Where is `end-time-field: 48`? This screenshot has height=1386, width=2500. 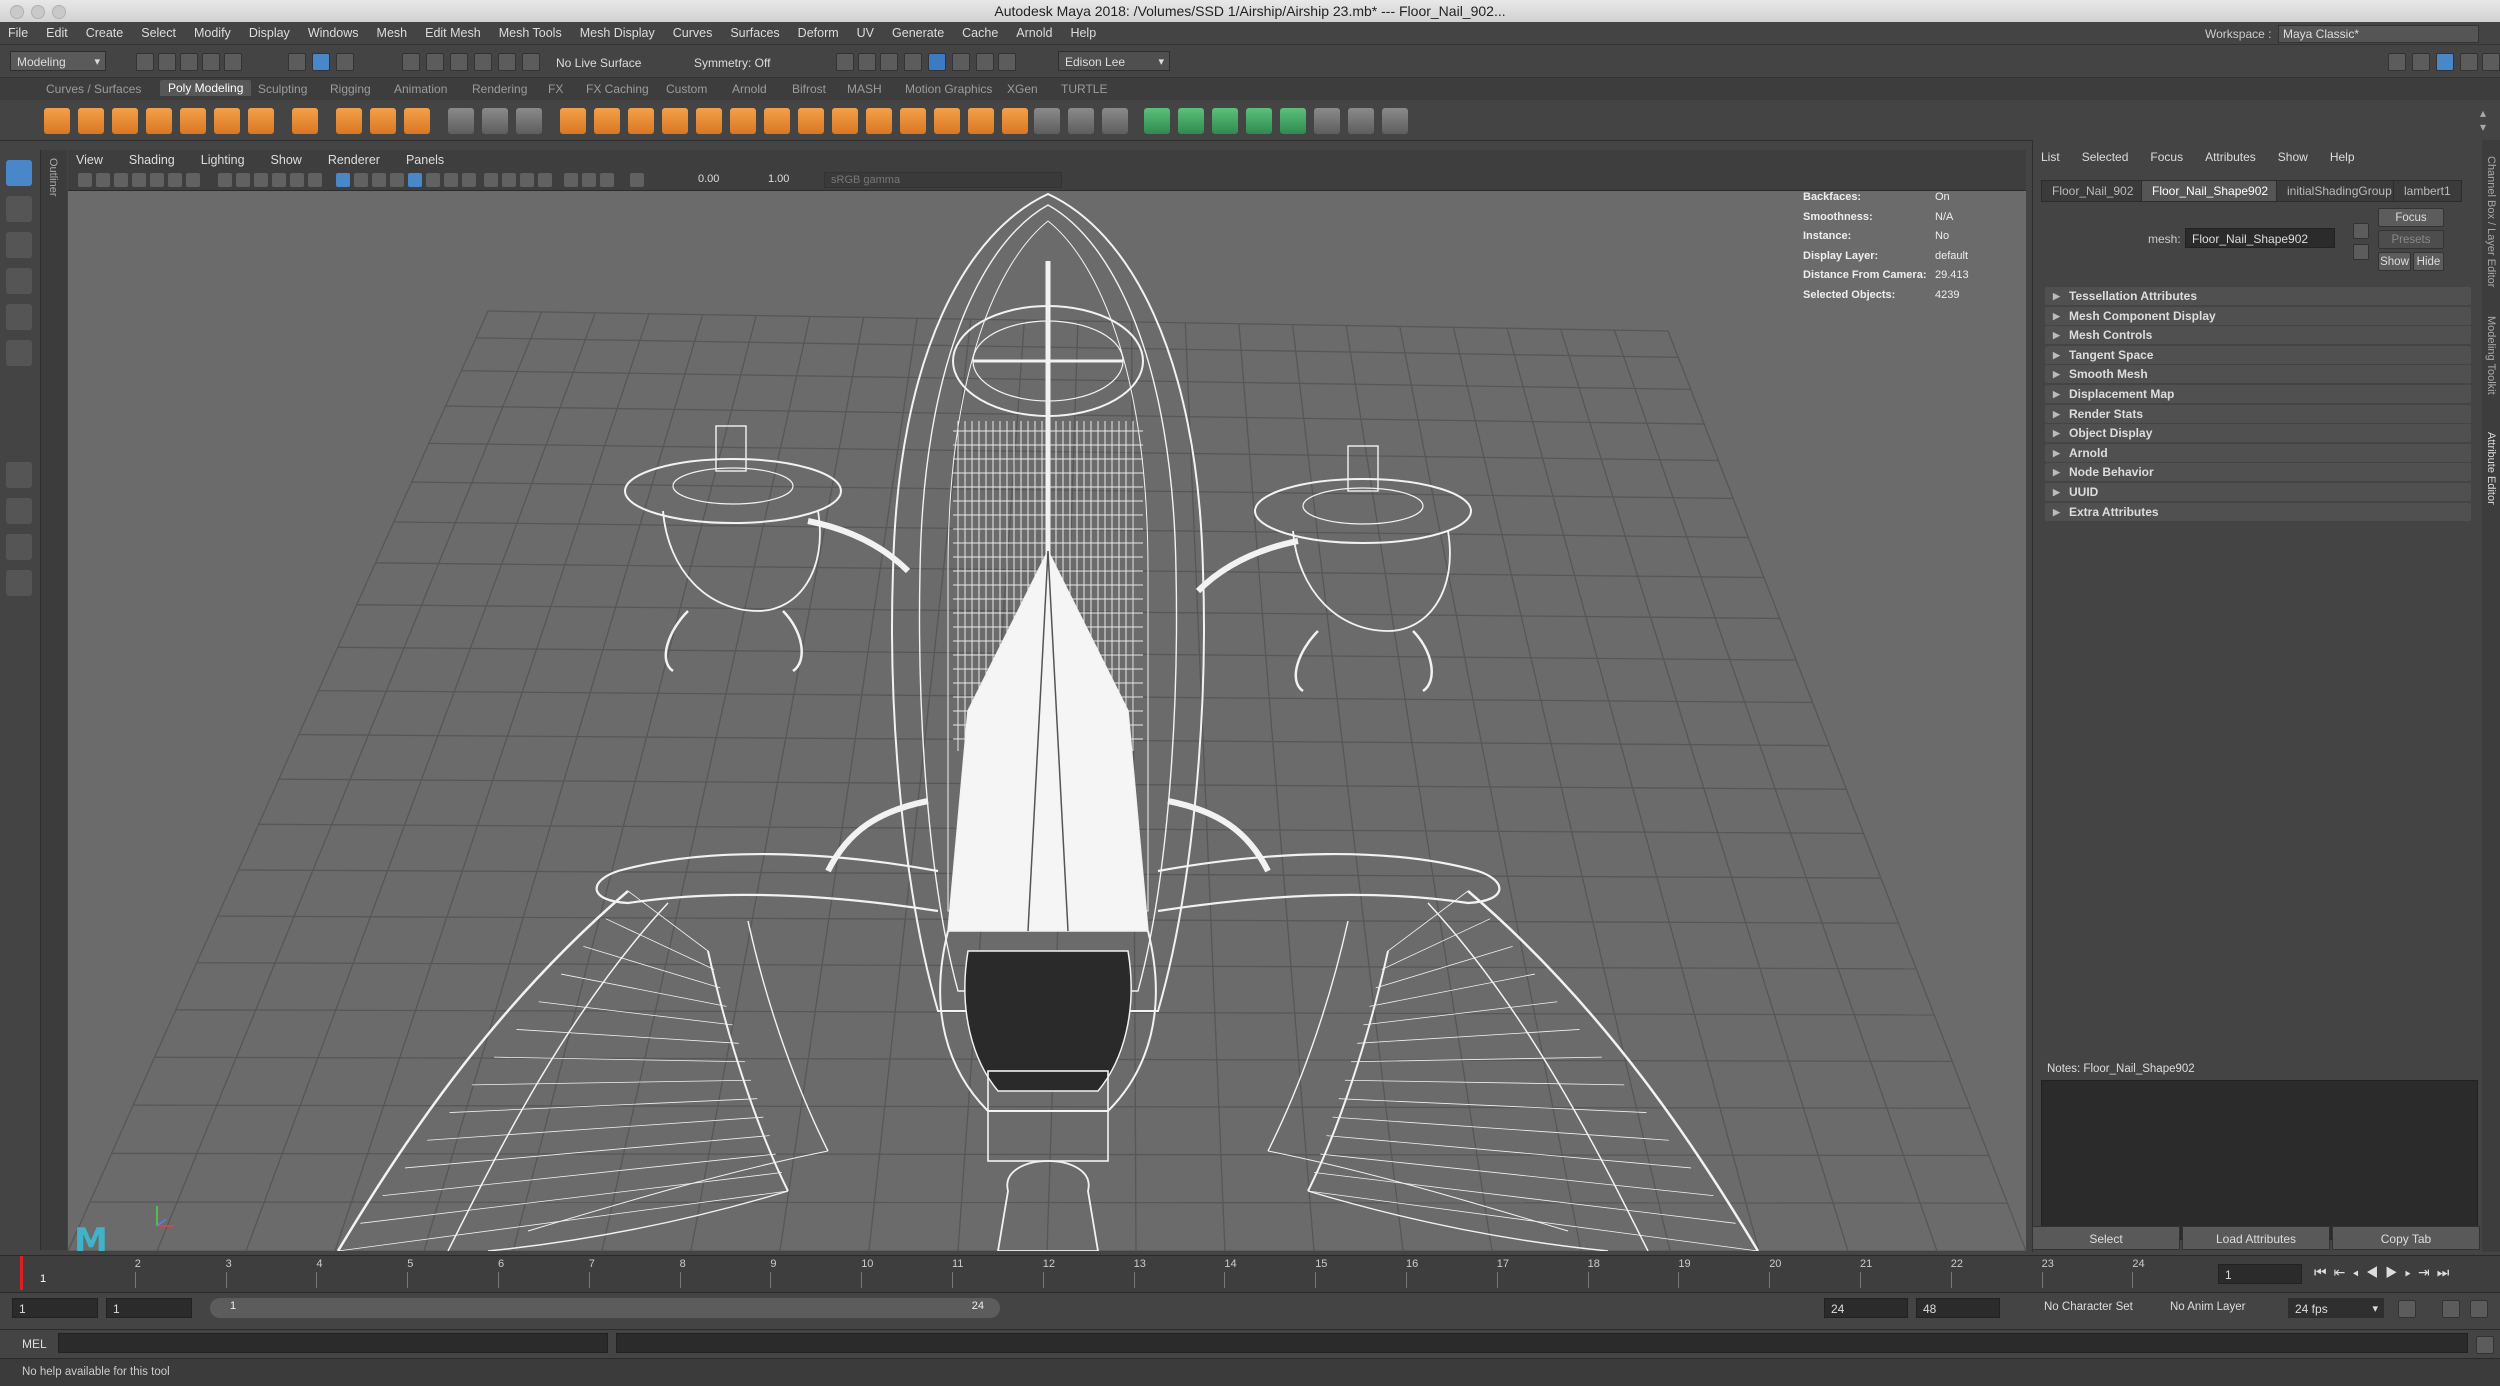
end-time-field: 48 is located at coordinates (1958, 1308).